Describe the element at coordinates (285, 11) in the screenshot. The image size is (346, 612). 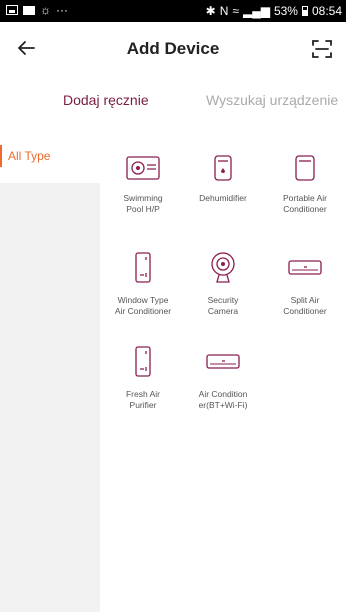
I see `battery-percent: 53%` at that location.